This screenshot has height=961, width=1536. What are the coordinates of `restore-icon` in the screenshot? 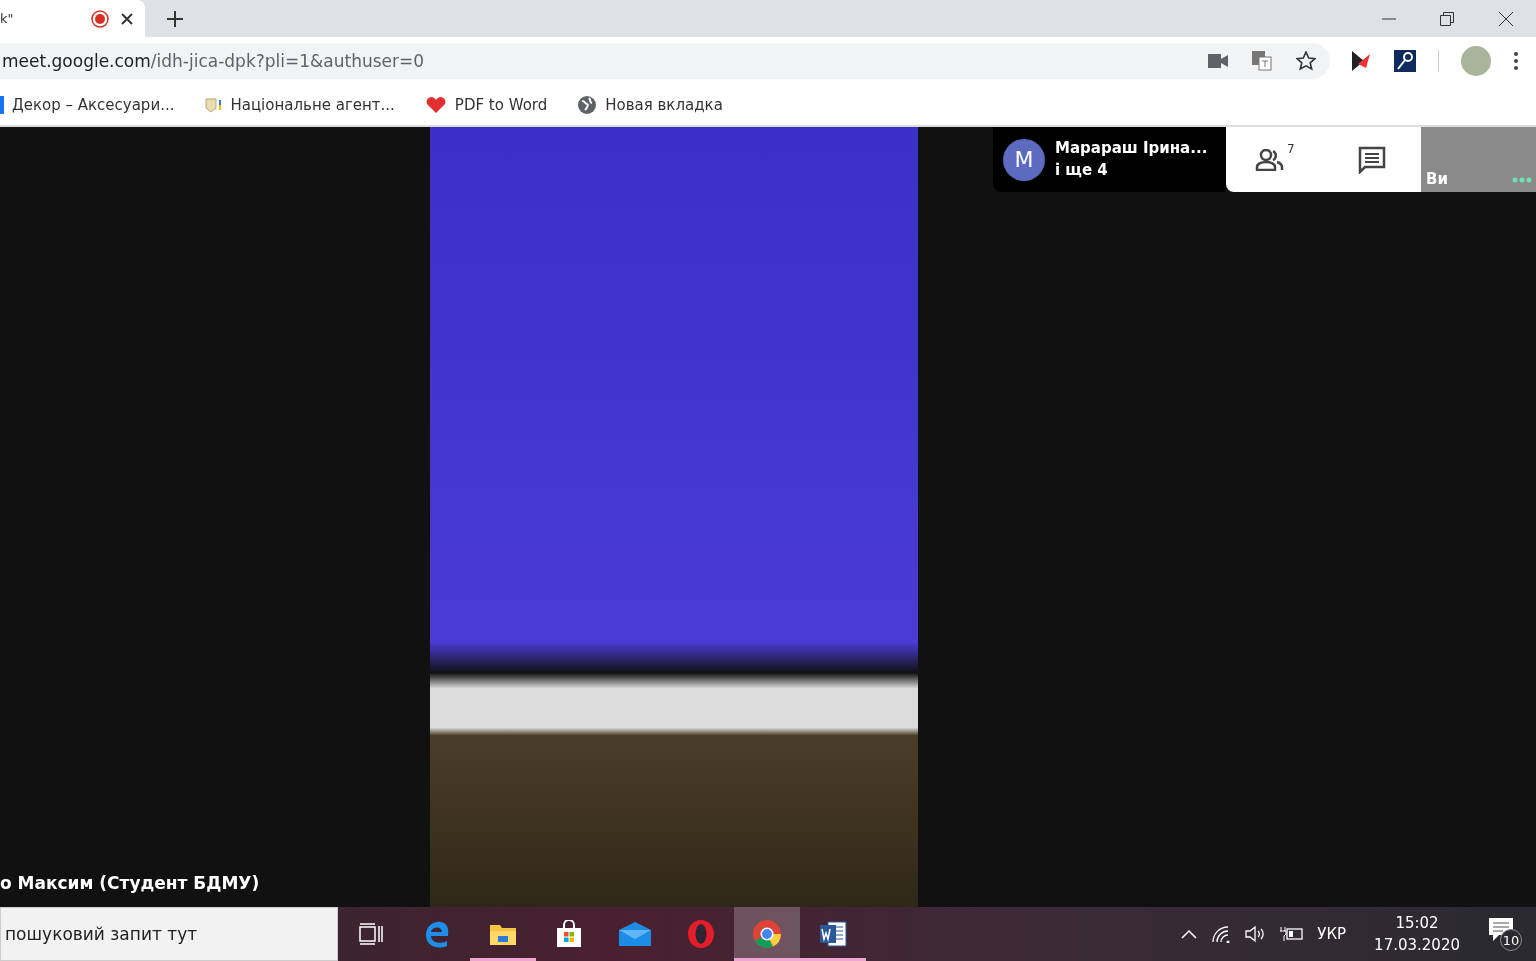 It's located at (1447, 18).